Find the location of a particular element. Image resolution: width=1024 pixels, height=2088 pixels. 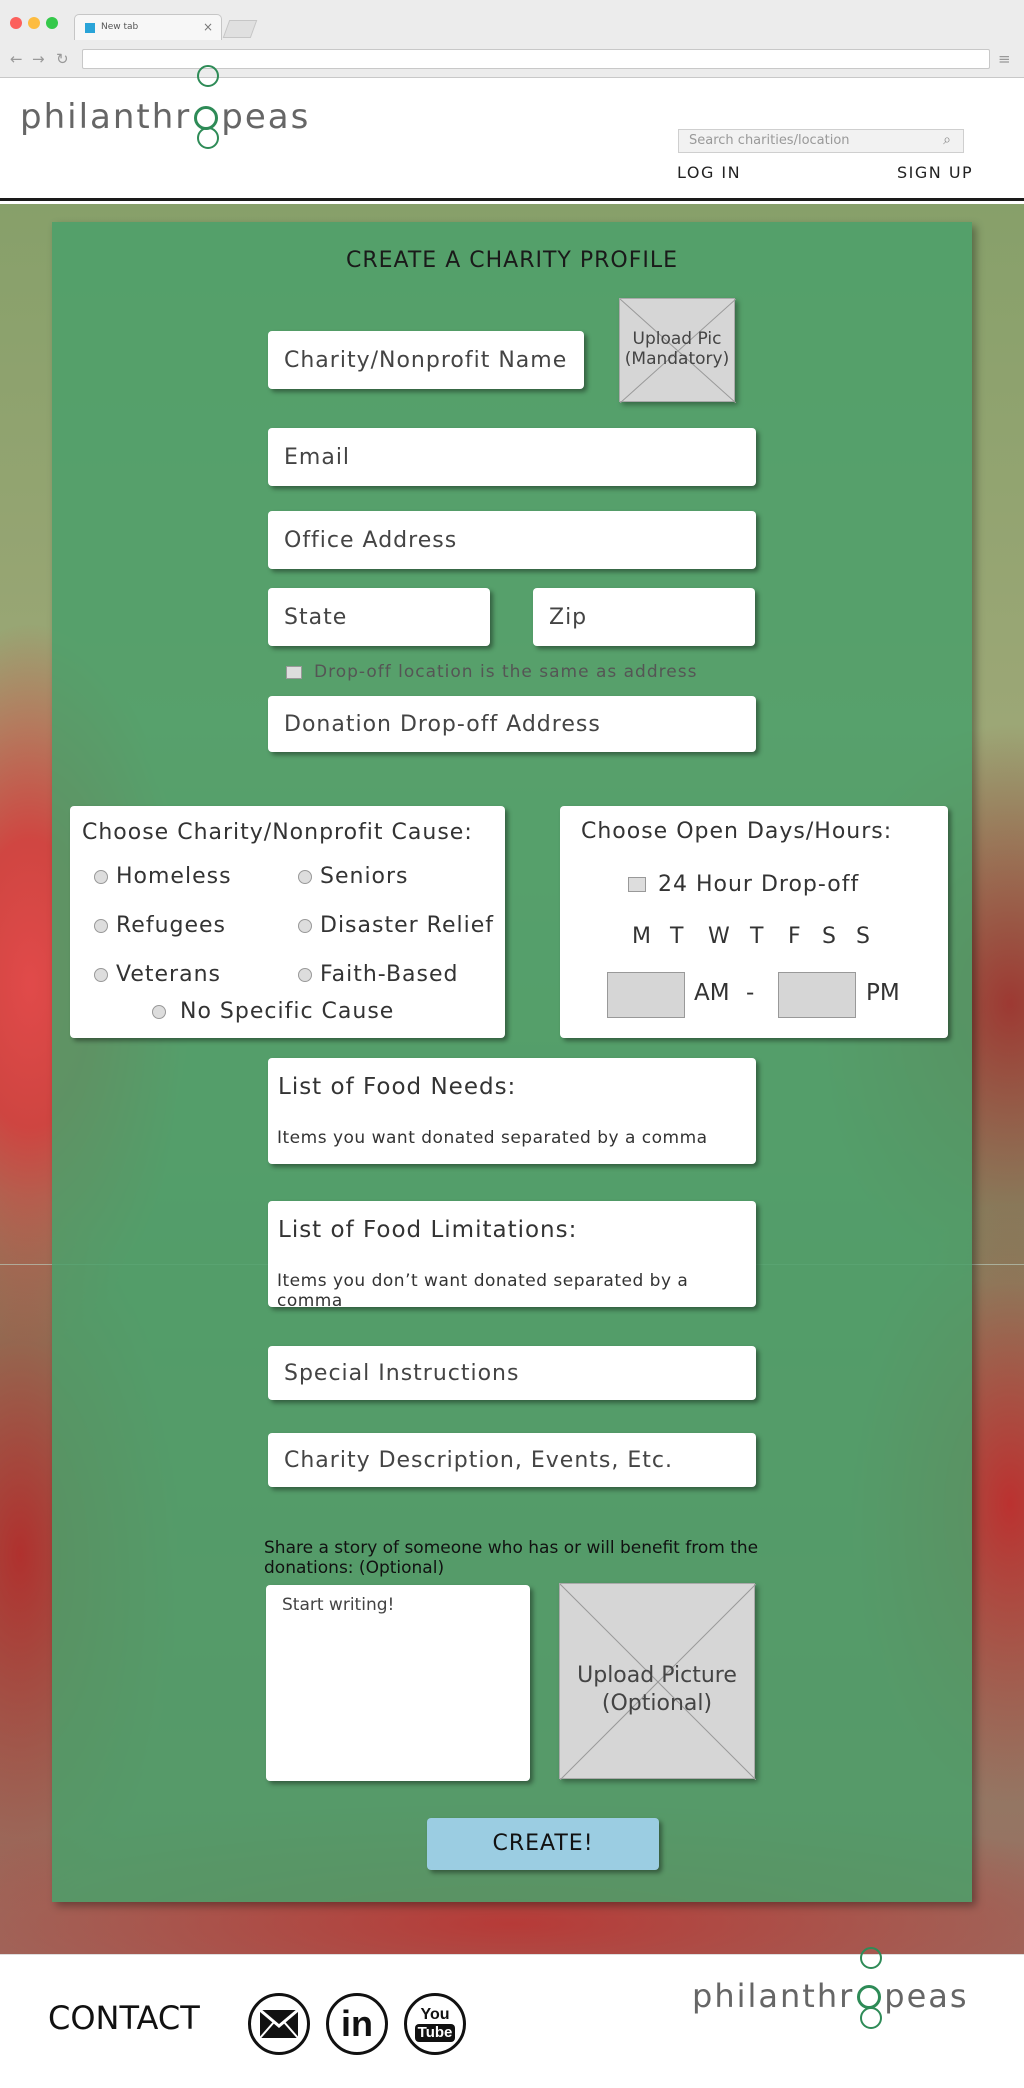

logo-text-left: philanthr is located at coordinates (106, 117).